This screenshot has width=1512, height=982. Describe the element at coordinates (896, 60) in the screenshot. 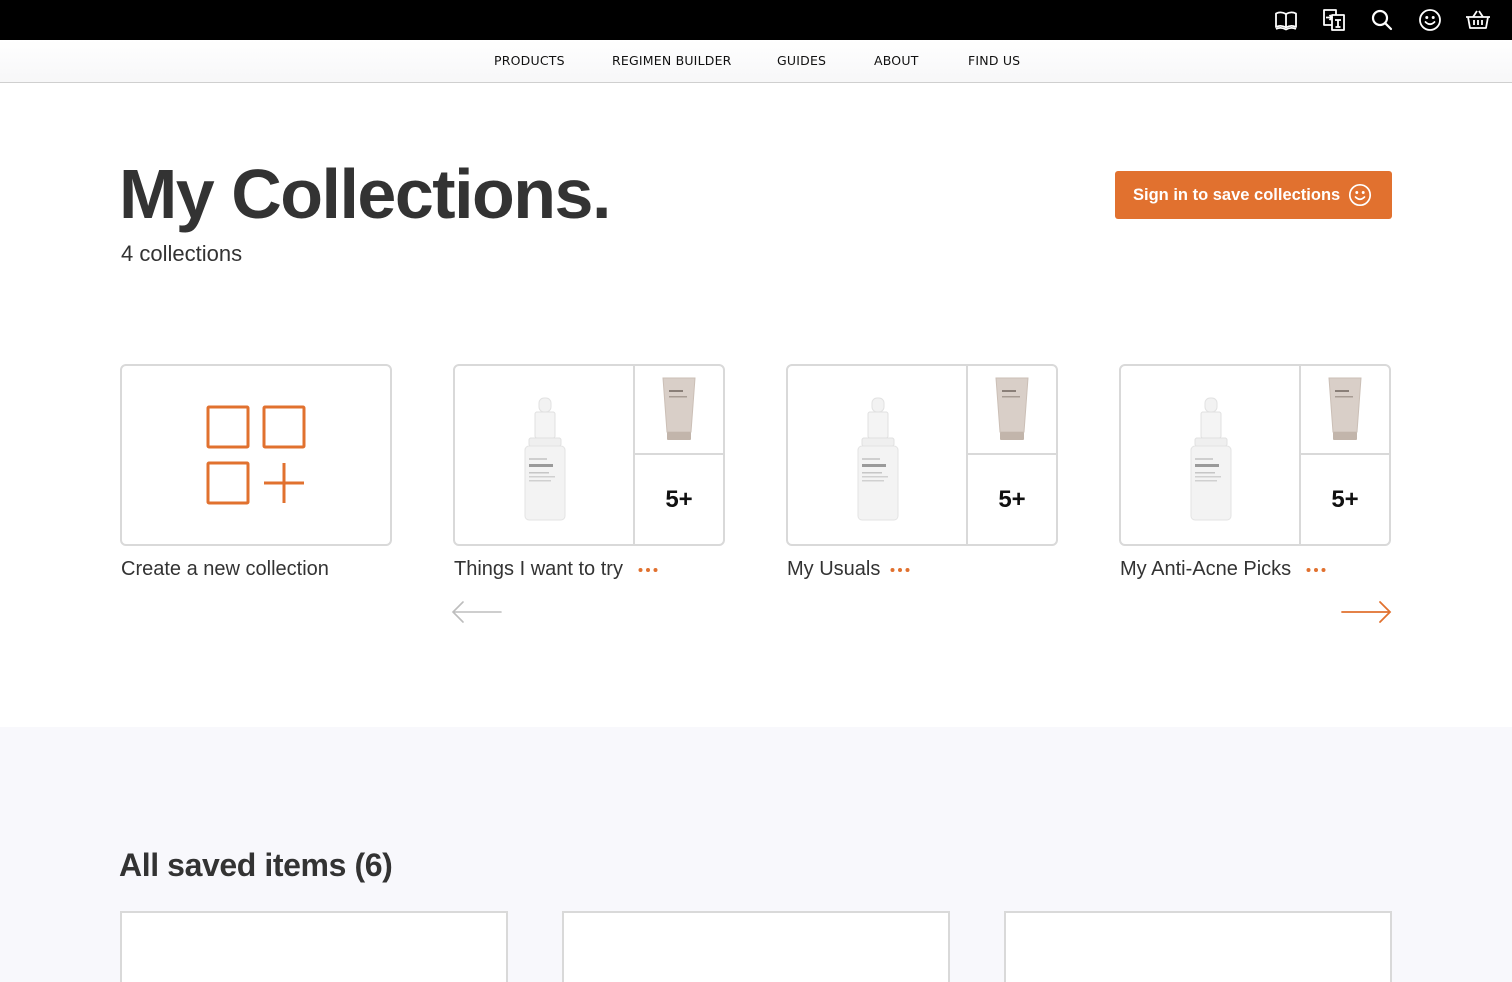

I see `nav-item-about: ABOUT` at that location.